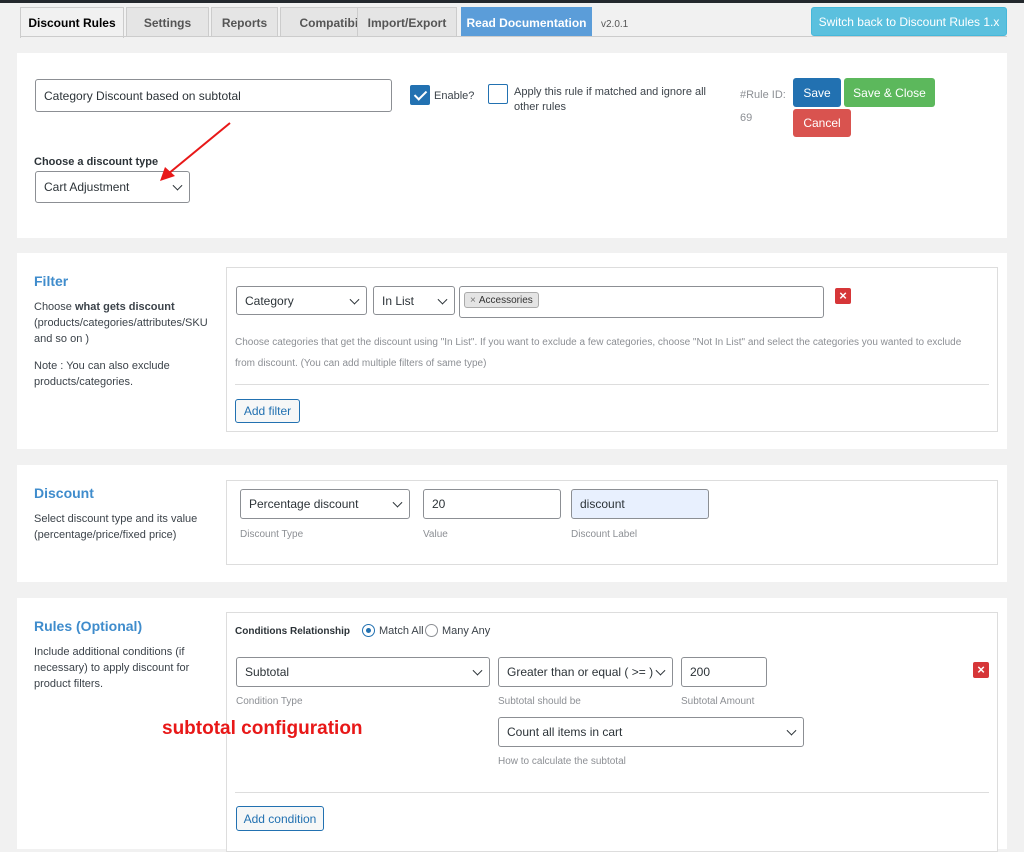  What do you see at coordinates (269, 300) in the screenshot?
I see `filter-type-value: Category` at bounding box center [269, 300].